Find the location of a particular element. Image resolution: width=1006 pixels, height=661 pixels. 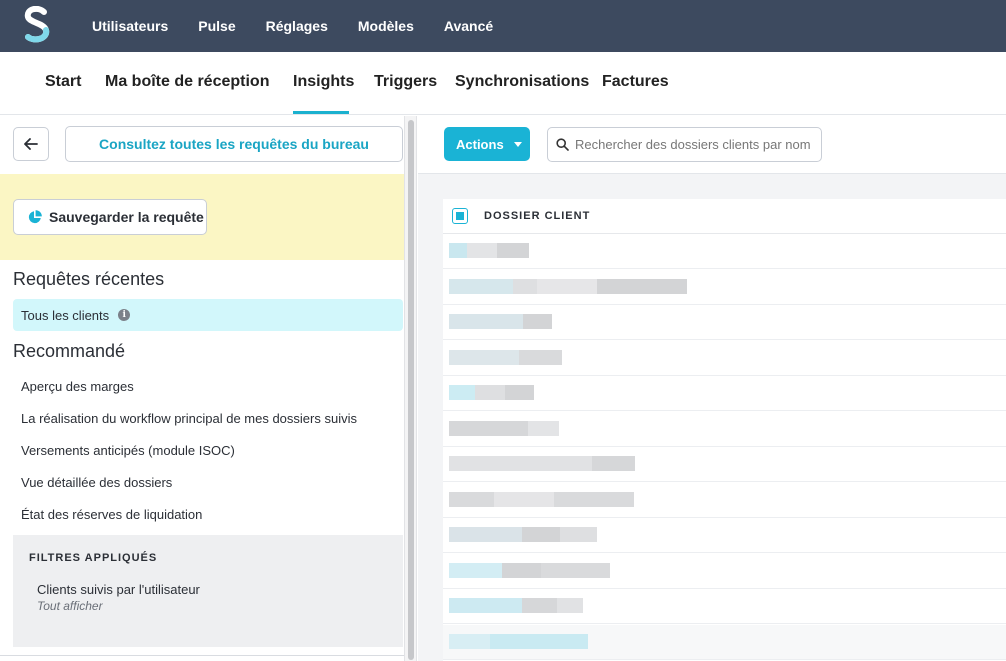

recent-query-all-clients: Tous les clients i is located at coordinates (208, 315).